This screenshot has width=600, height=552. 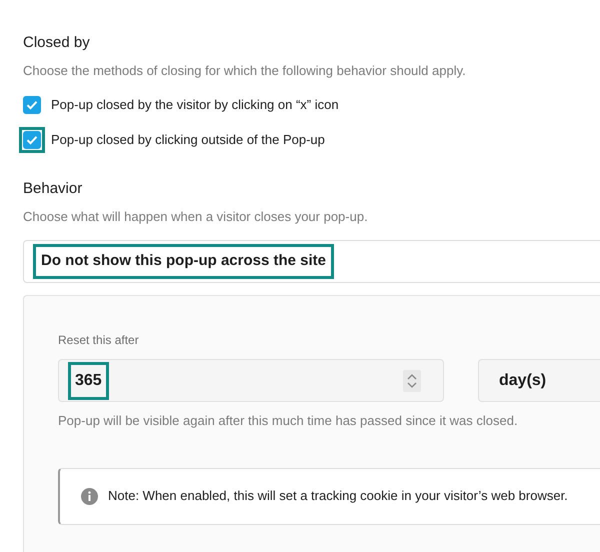 What do you see at coordinates (188, 139) in the screenshot?
I see `checkbox-label: Pop-up closed by clicking outside of the Pop-up` at bounding box center [188, 139].